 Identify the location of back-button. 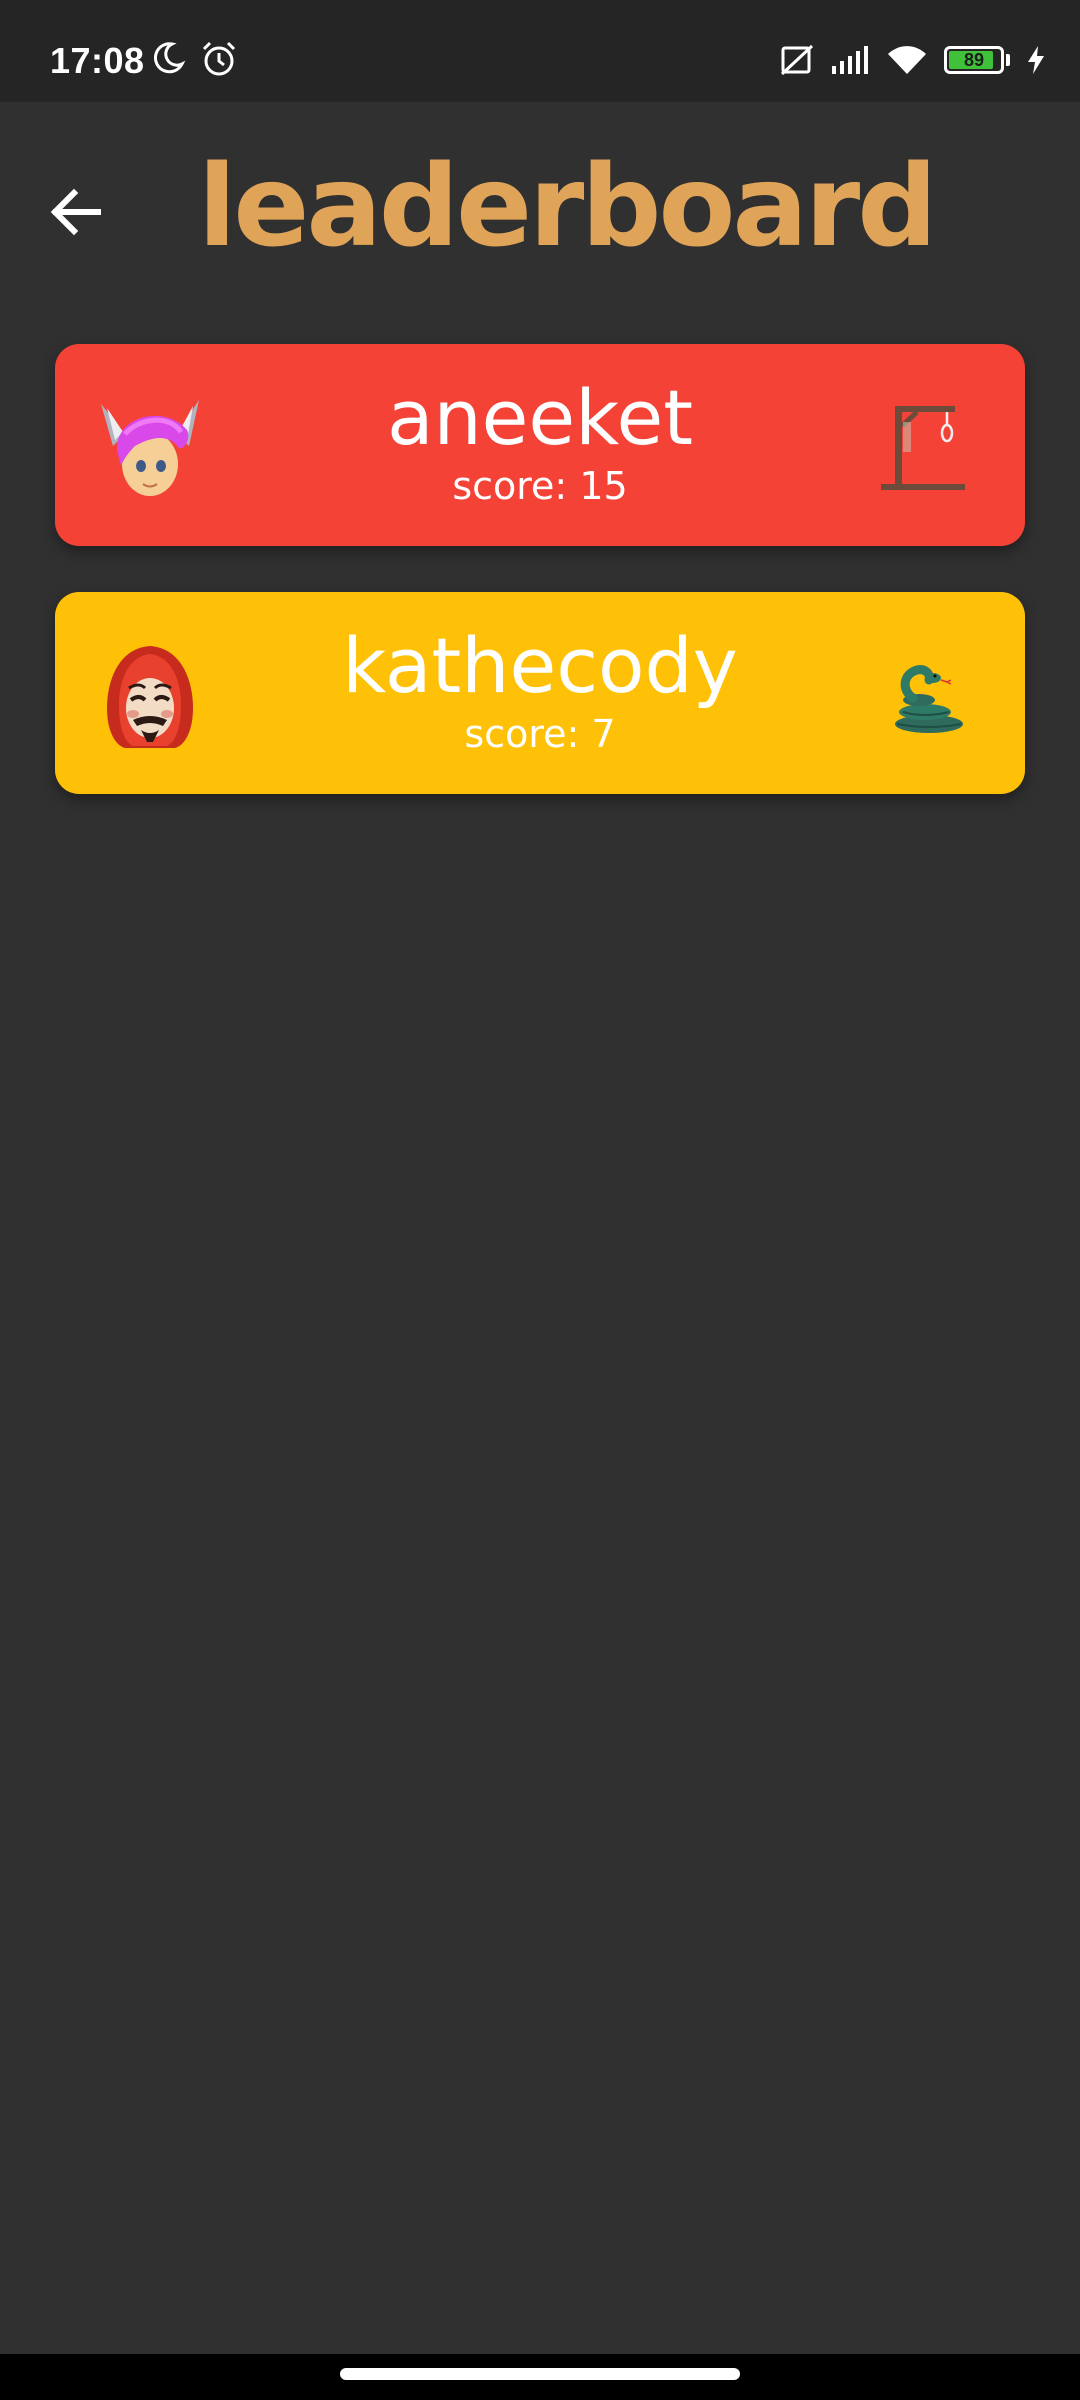
(76, 212).